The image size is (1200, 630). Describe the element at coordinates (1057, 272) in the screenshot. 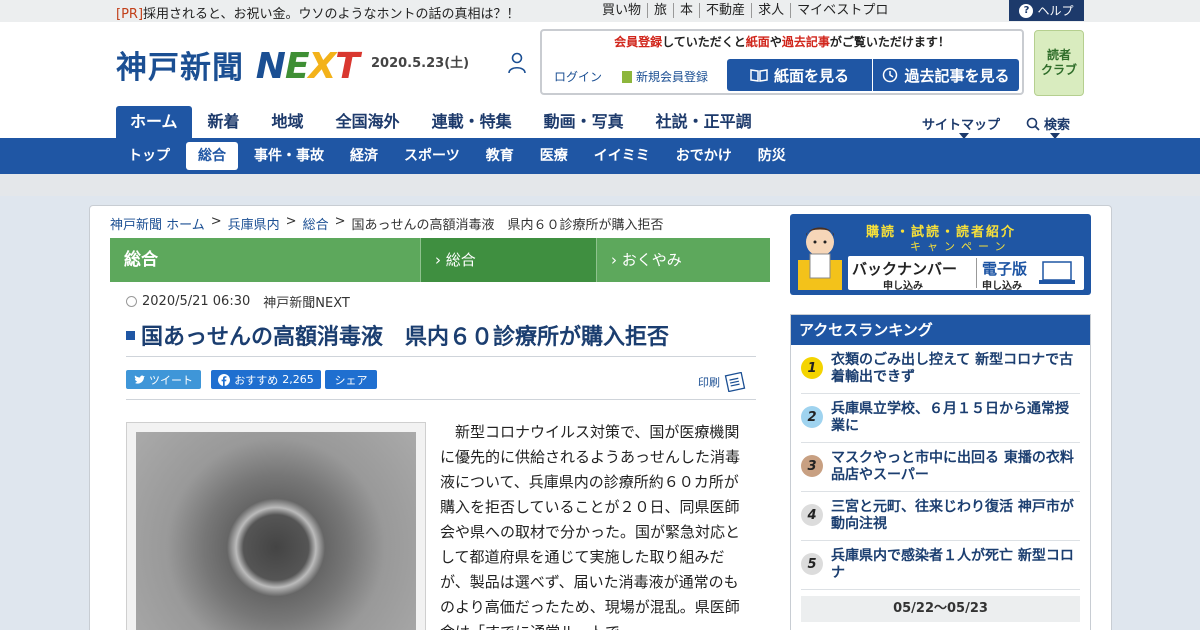

I see `laptop-icon` at that location.